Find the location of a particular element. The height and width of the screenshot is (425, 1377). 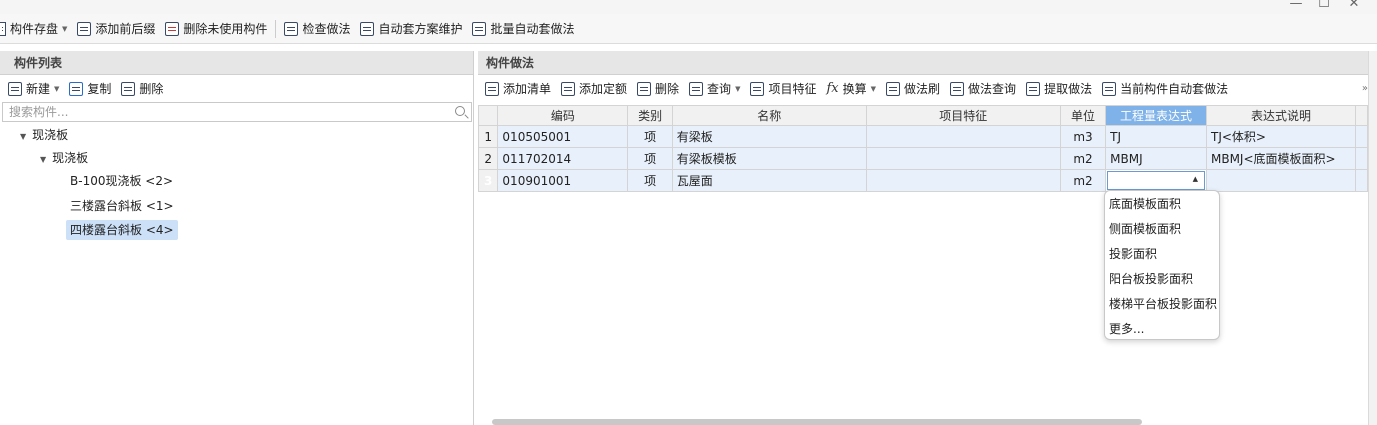

cell-code: 011702014 is located at coordinates (563, 158).